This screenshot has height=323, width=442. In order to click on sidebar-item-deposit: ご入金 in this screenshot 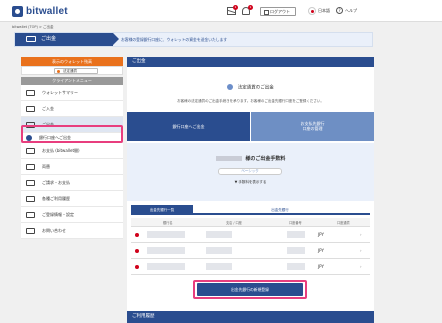, I will do `click(72, 109)`.